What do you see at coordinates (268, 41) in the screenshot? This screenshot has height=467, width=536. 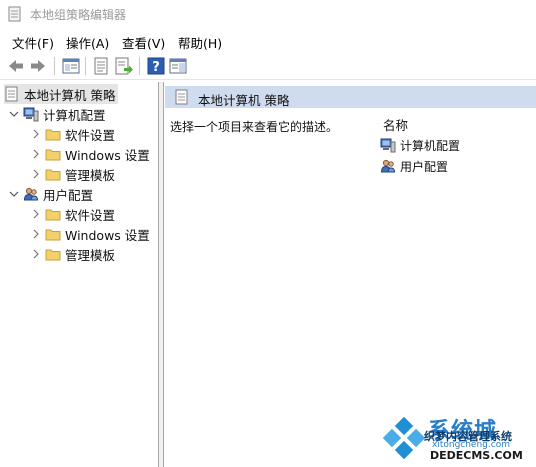 I see `menu-bar: 文件(F) 操作(A) 查看(V) 帮助(H)` at bounding box center [268, 41].